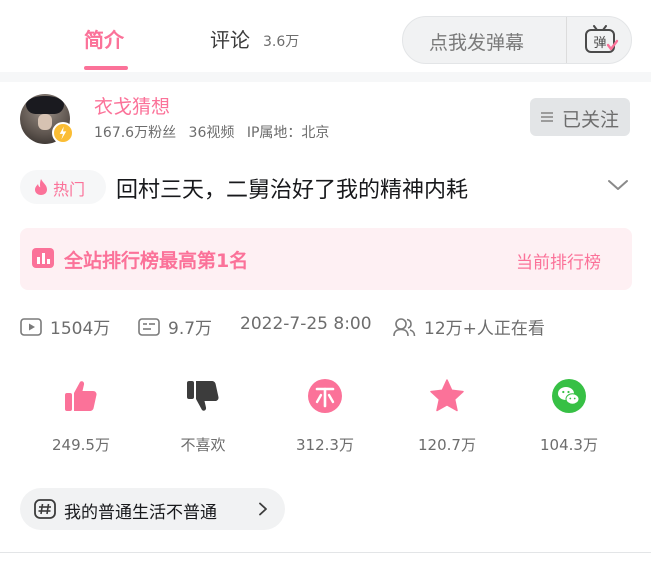 Image resolution: width=651 pixels, height=569 pixels. What do you see at coordinates (211, 133) in the screenshot?
I see `video-count: 36视频` at bounding box center [211, 133].